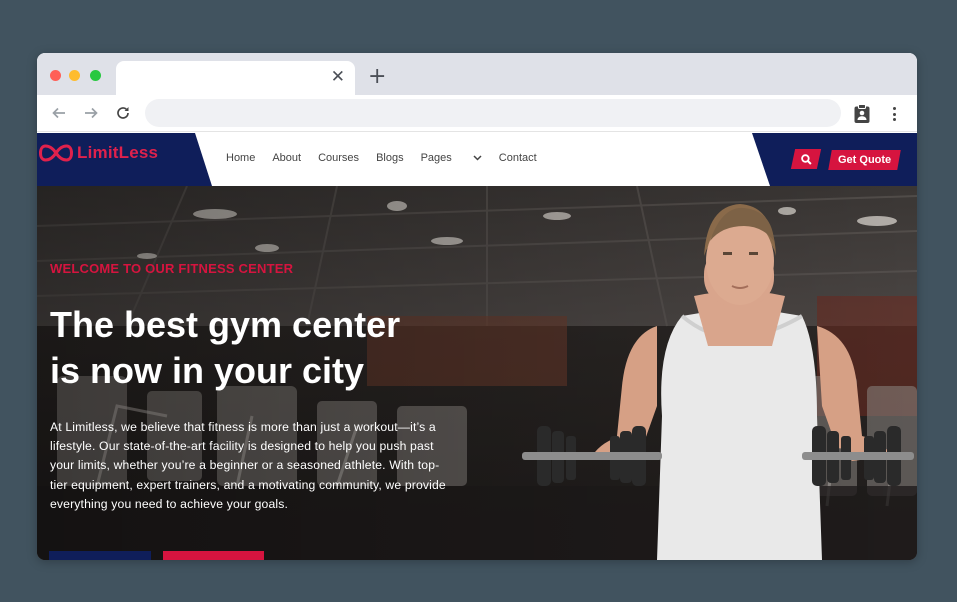 This screenshot has height=602, width=957. Describe the element at coordinates (377, 77) in the screenshot. I see `new-tab-button: +` at that location.